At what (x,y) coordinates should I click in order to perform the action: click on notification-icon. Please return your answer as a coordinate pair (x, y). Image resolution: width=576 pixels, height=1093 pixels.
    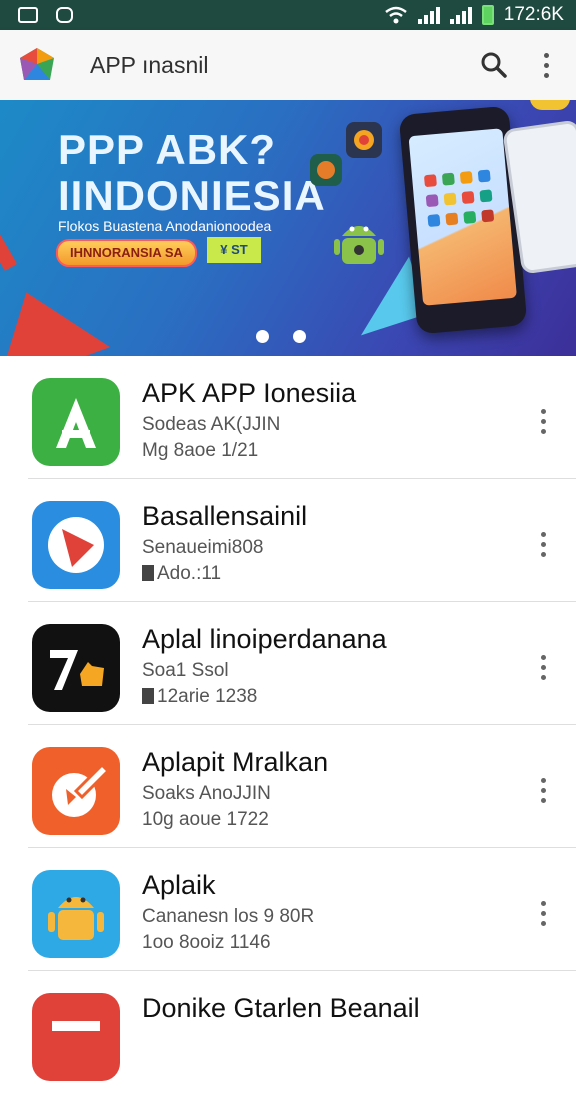
    Looking at the image, I should click on (64, 15).